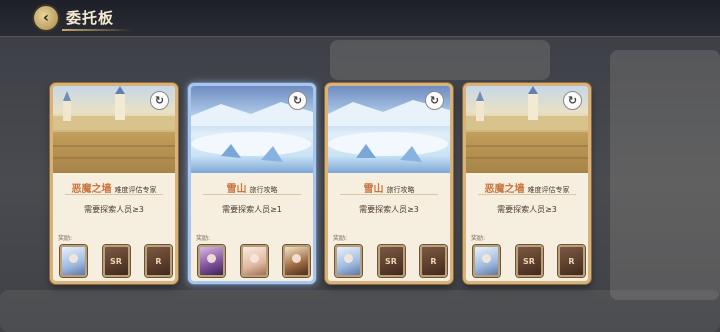 The image size is (720, 332). Describe the element at coordinates (252, 183) in the screenshot. I see `commission-card: ↻ 雪山 旅行攻略 需要探索人员≥1 奖励:` at that location.